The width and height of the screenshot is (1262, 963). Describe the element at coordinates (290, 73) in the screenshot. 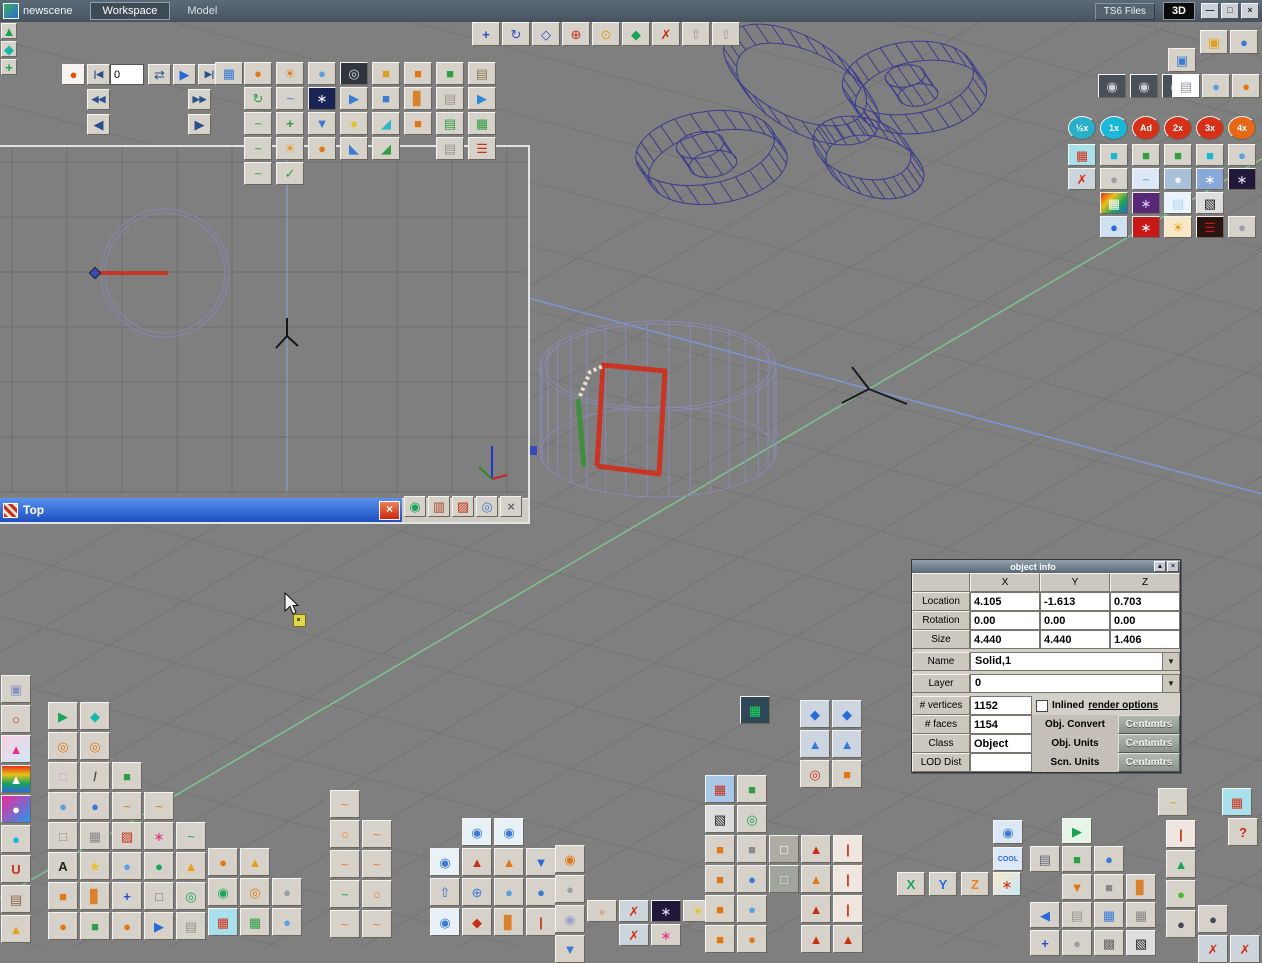

I see `orange-lamp-icon: ☀` at that location.